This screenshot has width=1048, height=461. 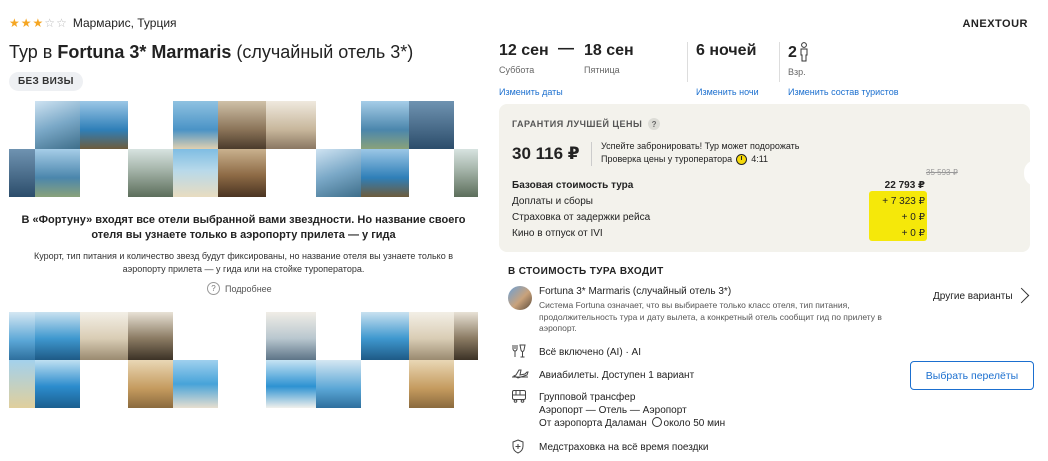 I want to click on date-from-value: 12 сен, so click(x=524, y=50).